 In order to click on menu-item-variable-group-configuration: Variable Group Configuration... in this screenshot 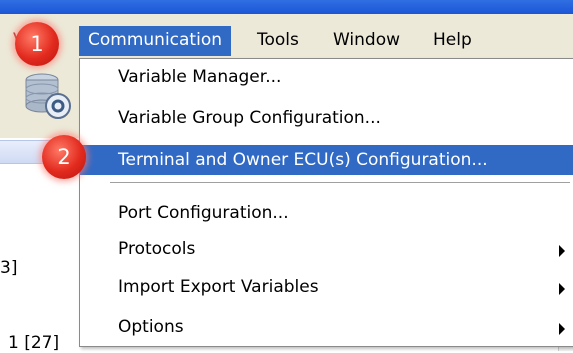, I will do `click(326, 118)`.